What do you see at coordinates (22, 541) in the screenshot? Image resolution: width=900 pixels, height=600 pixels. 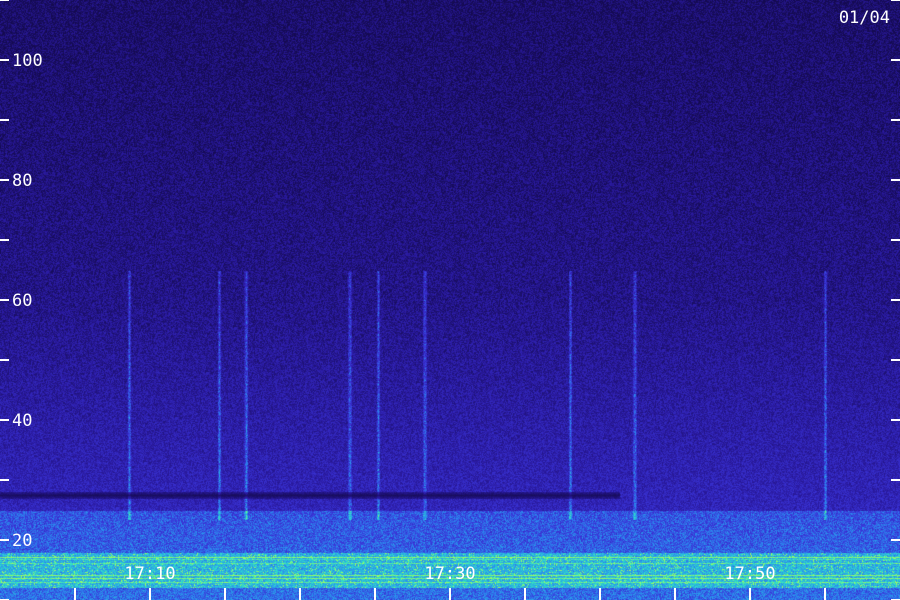 I see `y-tick-label: 20` at bounding box center [22, 541].